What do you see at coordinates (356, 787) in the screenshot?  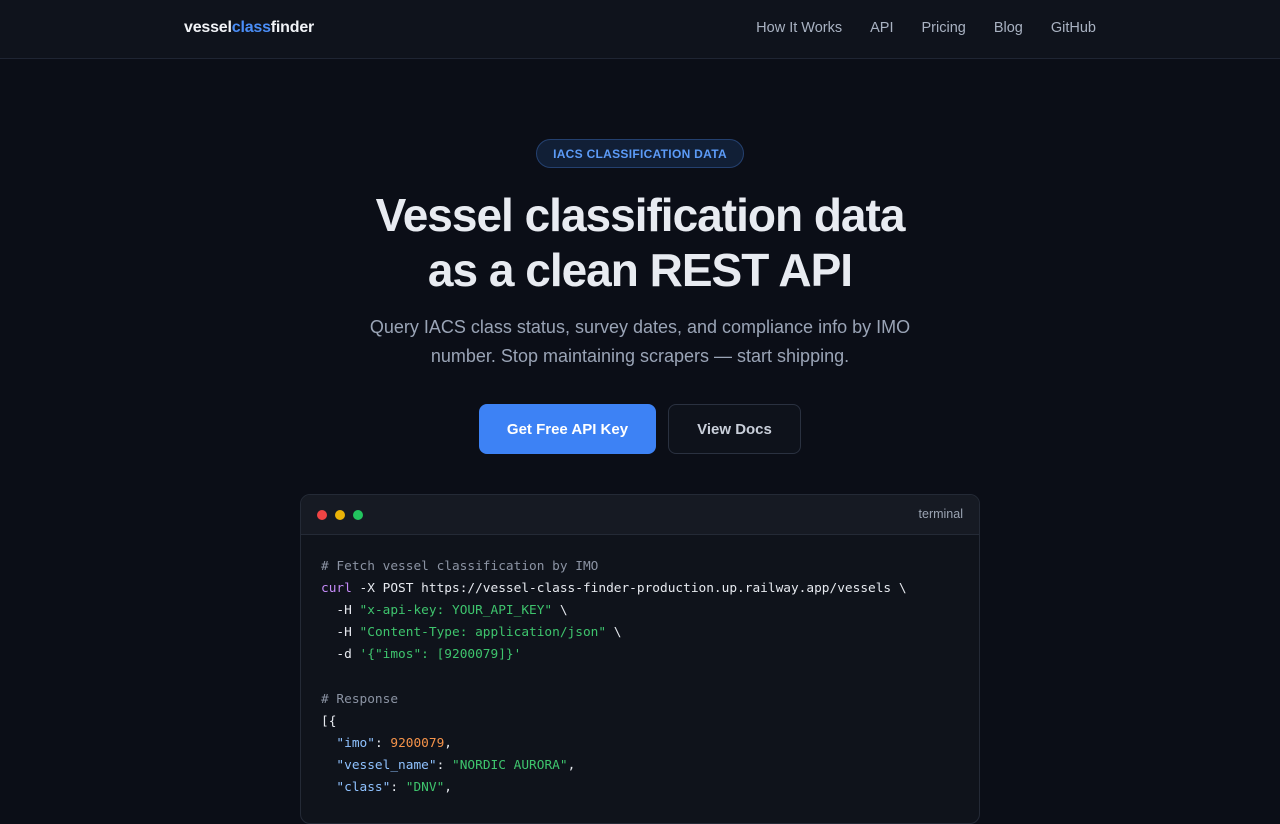 I see `code-key: "class"` at bounding box center [356, 787].